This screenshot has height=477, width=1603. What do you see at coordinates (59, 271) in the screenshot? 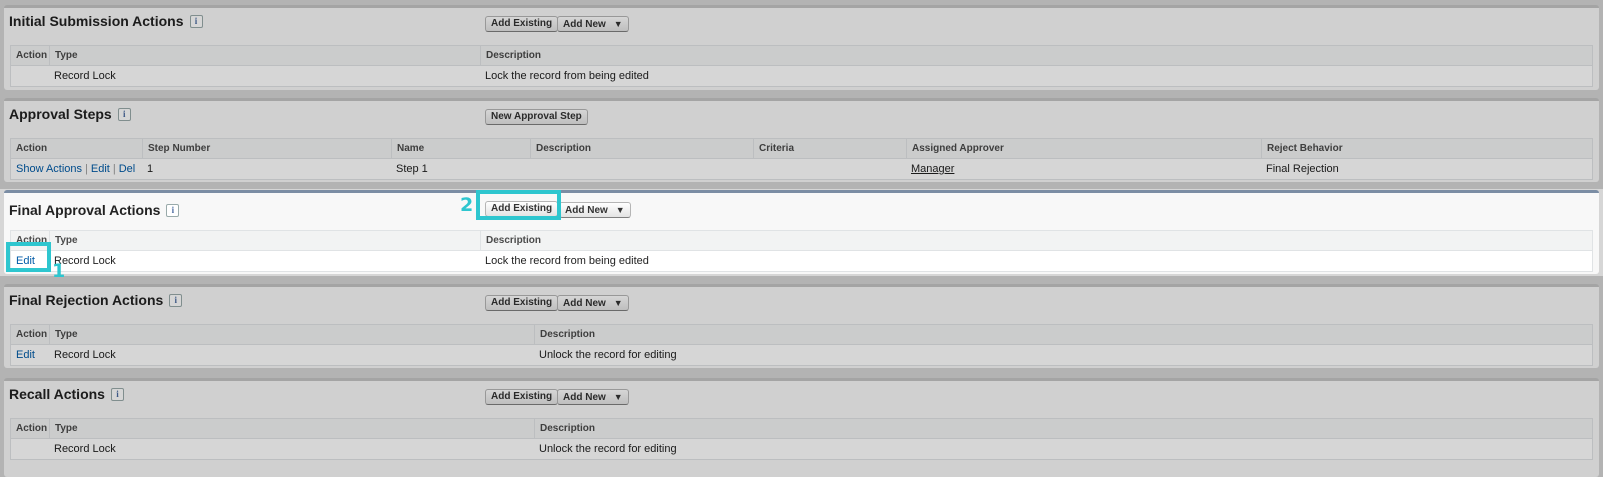
I see `annotation-label-1: 1` at bounding box center [59, 271].